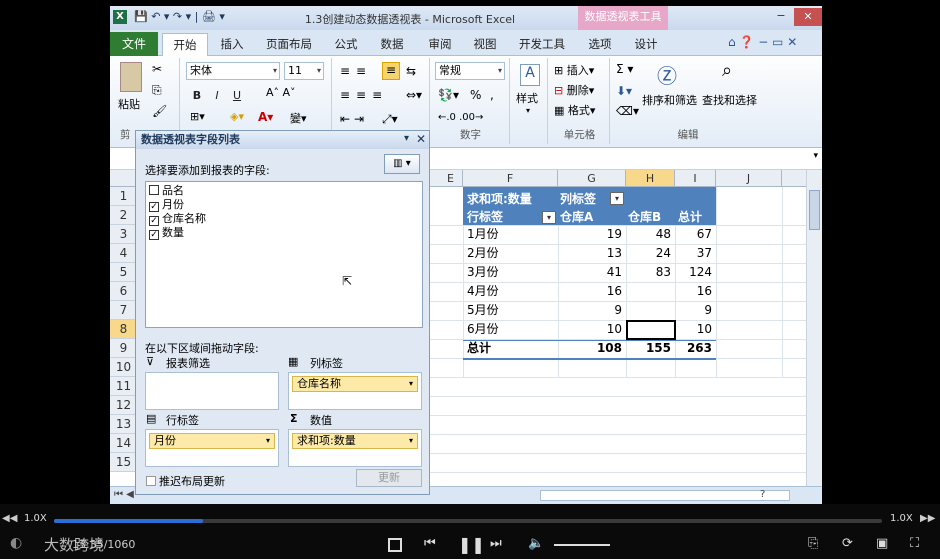  Describe the element at coordinates (212, 441) in the screenshot. I see `row-field-chip: 月份 ▾` at that location.